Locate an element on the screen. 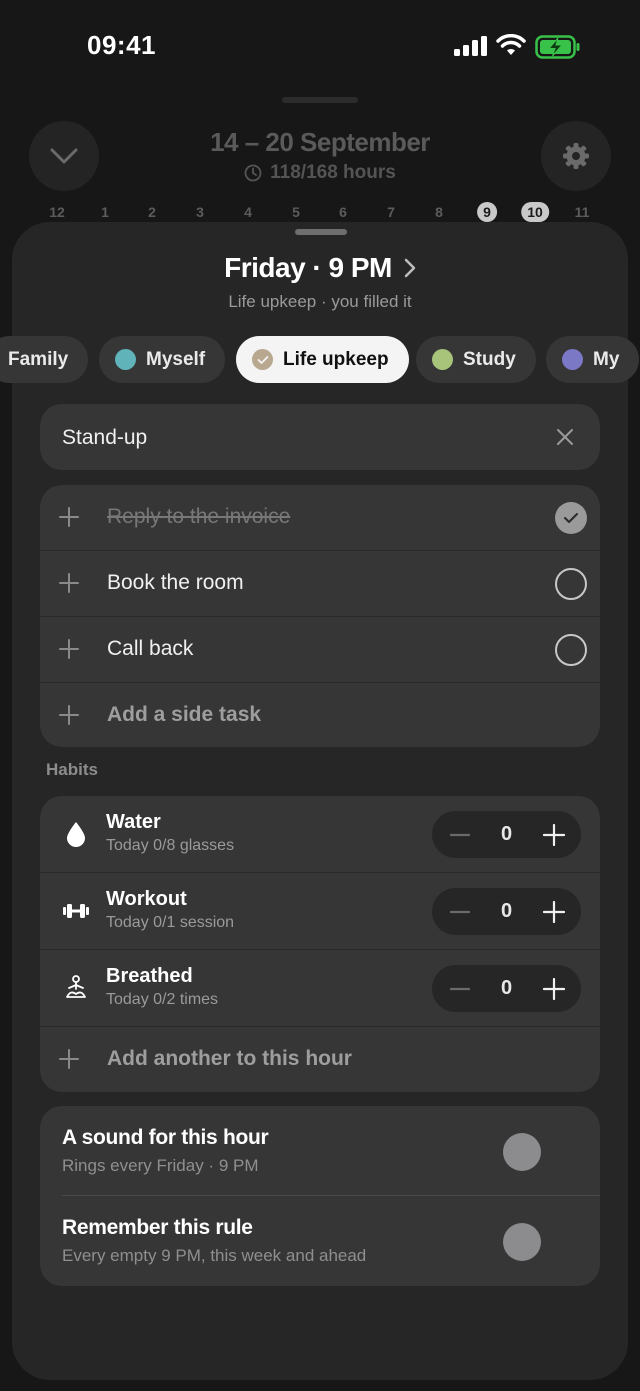 The width and height of the screenshot is (640, 1391). add-habit-button: Add another to this hour is located at coordinates (320, 1059).